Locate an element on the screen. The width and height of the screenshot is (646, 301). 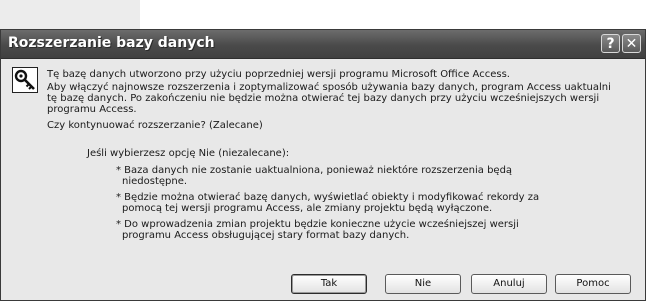
close-button: ✕ is located at coordinates (631, 43).